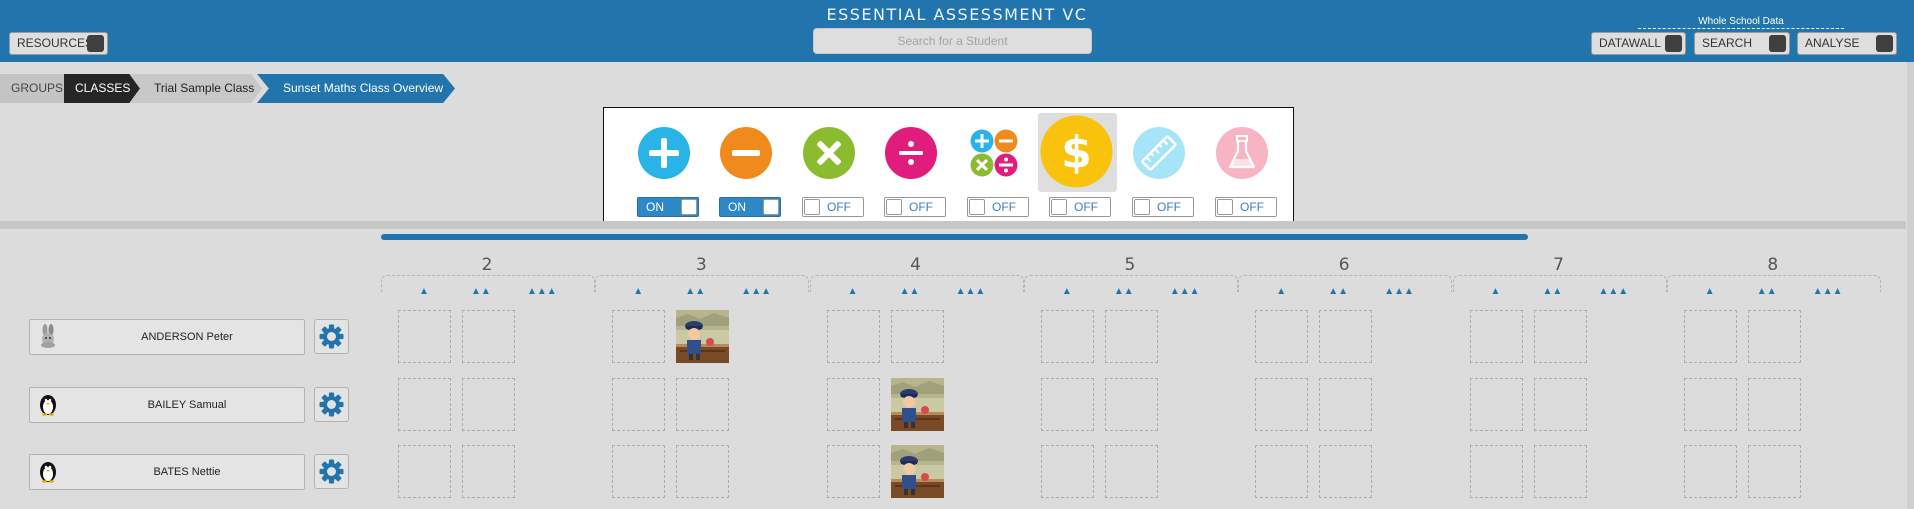 This screenshot has width=1914, height=509. What do you see at coordinates (1344, 265) in the screenshot?
I see `level-number: 6` at bounding box center [1344, 265].